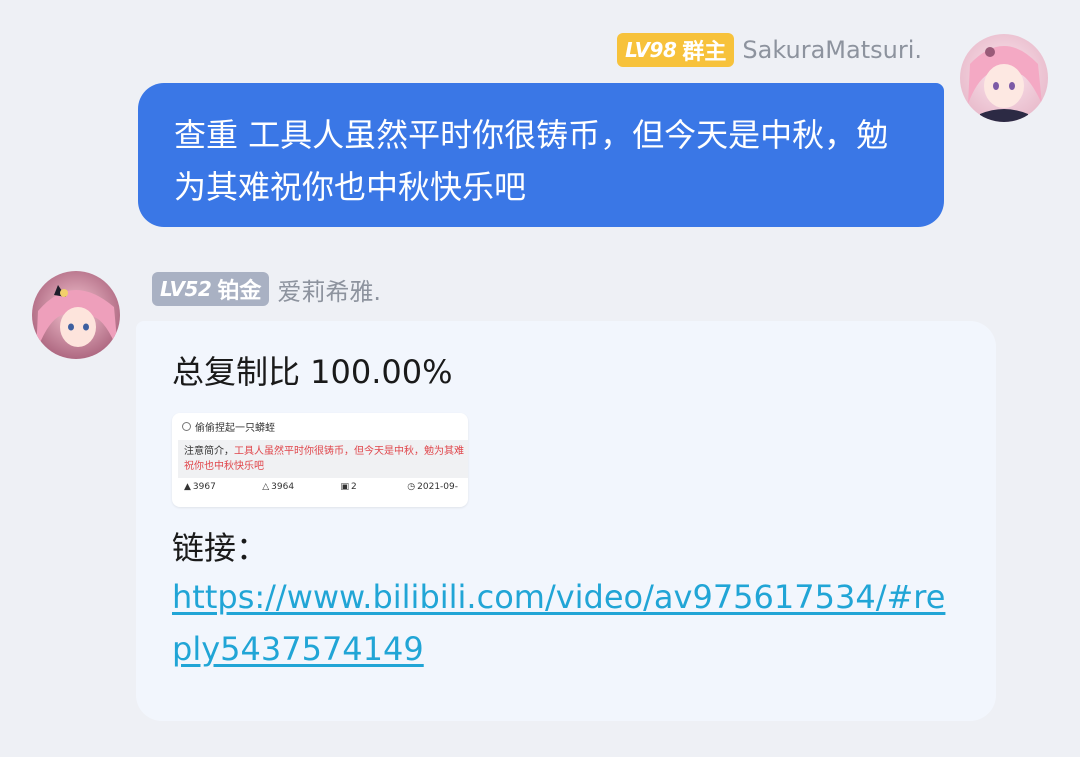  I want to click on link-label: 链接：, so click(220, 548).